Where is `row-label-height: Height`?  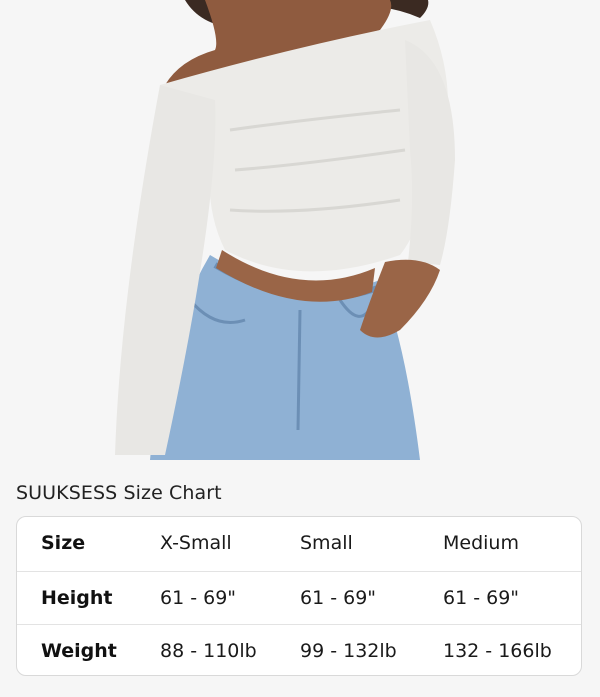
row-label-height: Height is located at coordinates (77, 598).